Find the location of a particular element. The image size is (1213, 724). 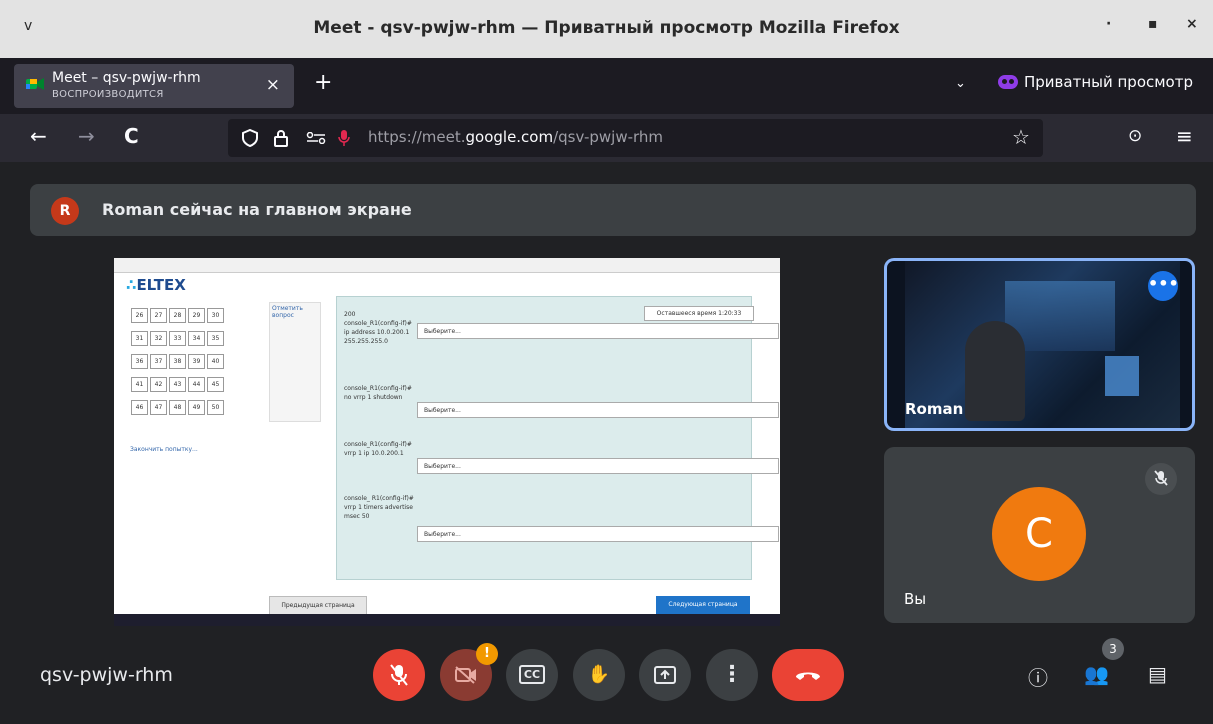

question-number-cell: 30 is located at coordinates (215, 315).